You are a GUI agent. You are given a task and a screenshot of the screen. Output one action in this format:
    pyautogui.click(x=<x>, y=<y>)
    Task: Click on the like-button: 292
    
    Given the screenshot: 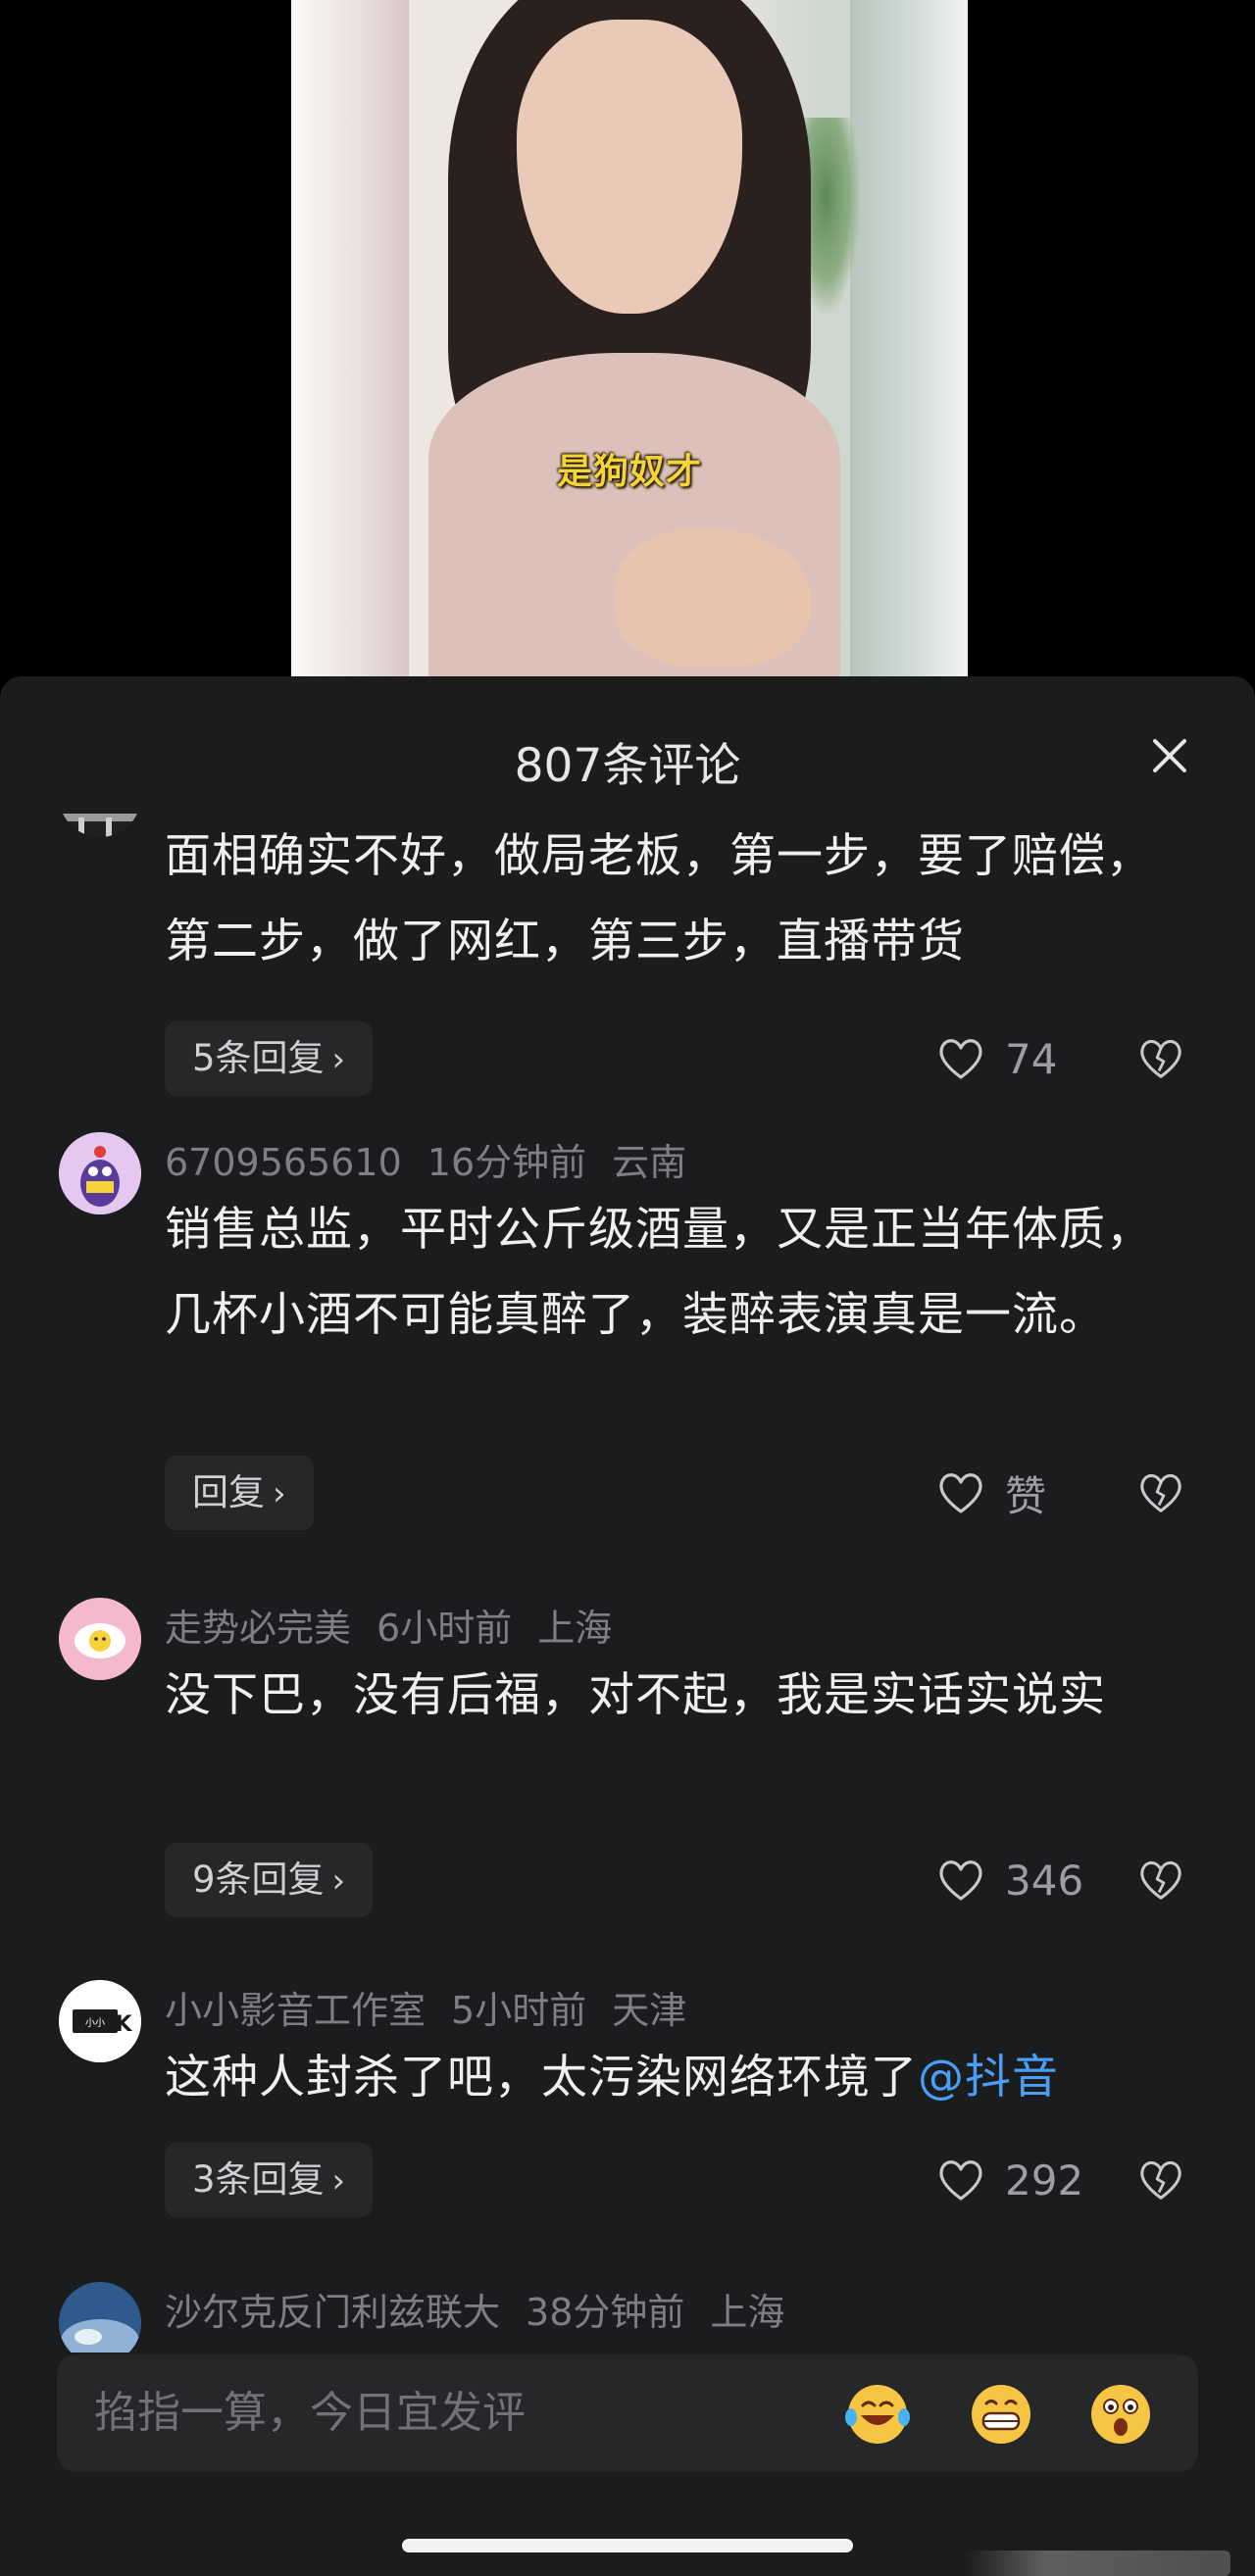 What is the action you would take?
    pyautogui.click(x=1009, y=2180)
    